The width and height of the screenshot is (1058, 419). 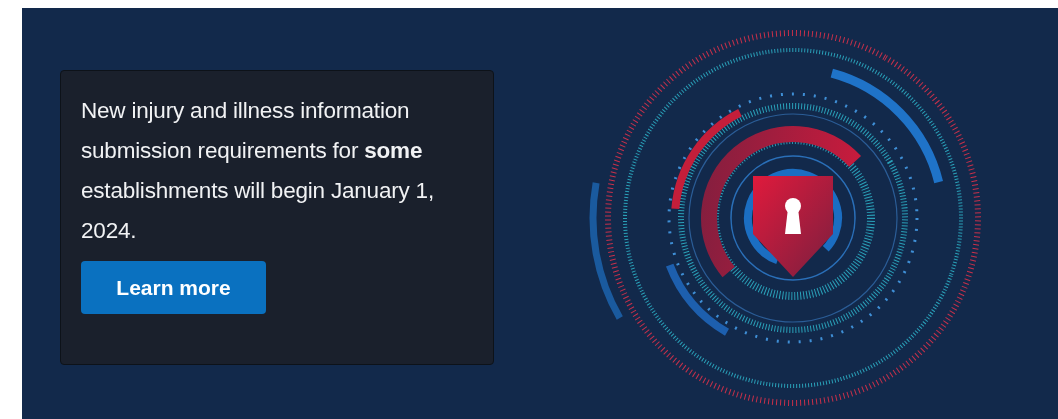 What do you see at coordinates (173, 287) in the screenshot?
I see `learn-more-button: Learn more` at bounding box center [173, 287].